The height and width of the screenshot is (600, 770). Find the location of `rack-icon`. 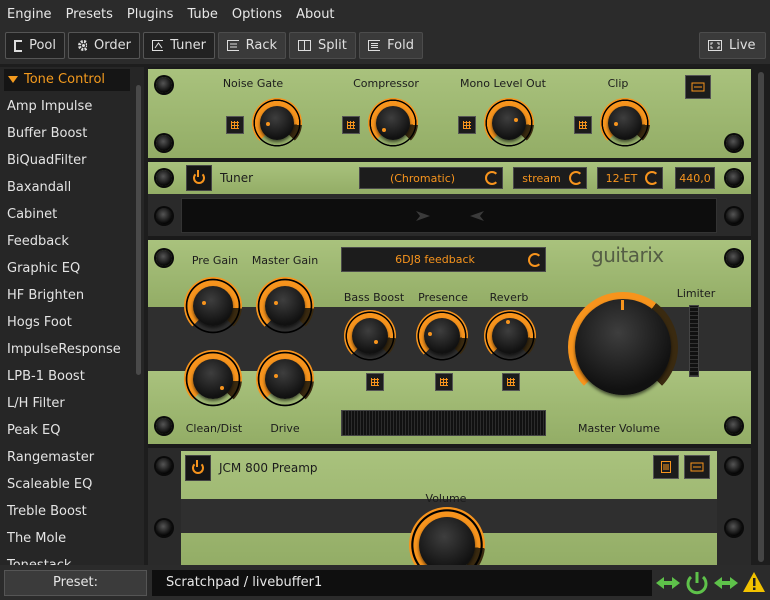

rack-icon is located at coordinates (233, 45).